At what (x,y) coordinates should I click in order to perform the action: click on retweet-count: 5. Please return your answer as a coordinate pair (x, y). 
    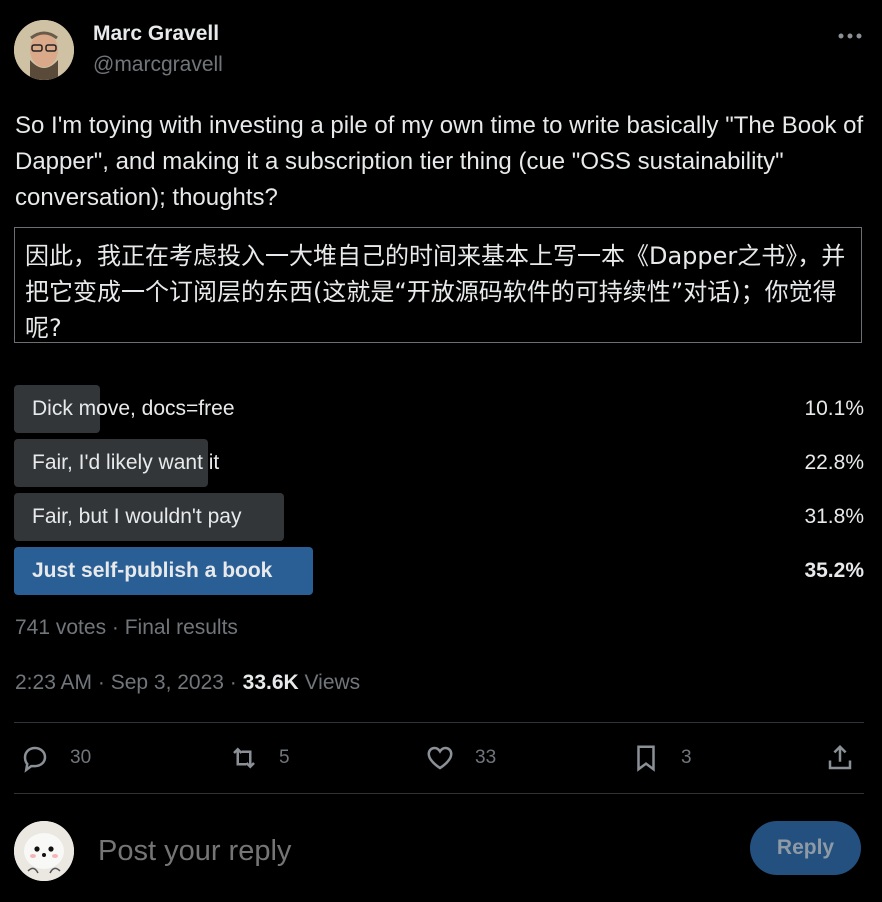
    Looking at the image, I should click on (284, 757).